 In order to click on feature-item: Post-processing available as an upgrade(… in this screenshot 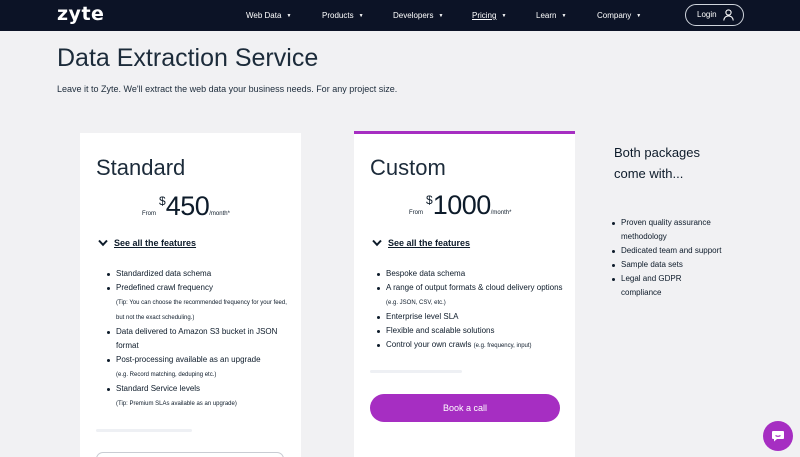, I will do `click(197, 367)`.